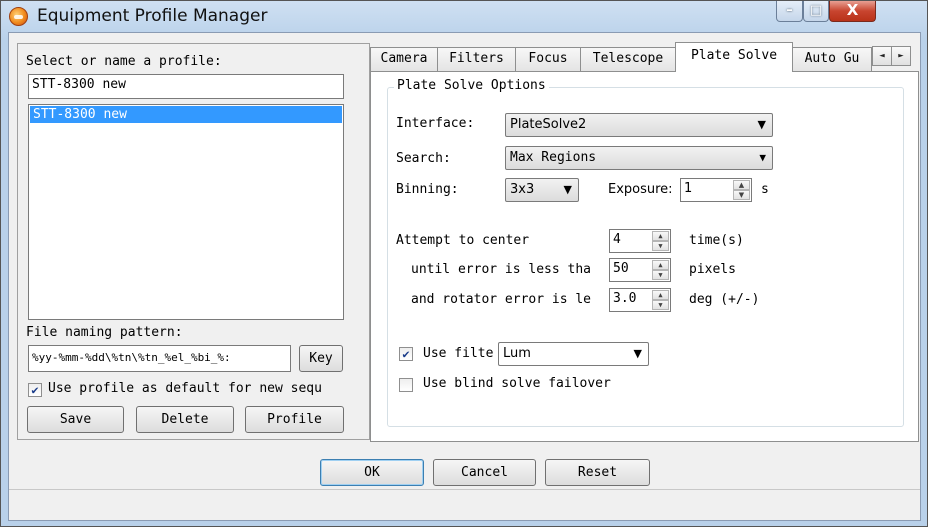 The image size is (928, 527). What do you see at coordinates (640, 241) in the screenshot?
I see `attempt-center-spinner: 4 ▲ ▼` at bounding box center [640, 241].